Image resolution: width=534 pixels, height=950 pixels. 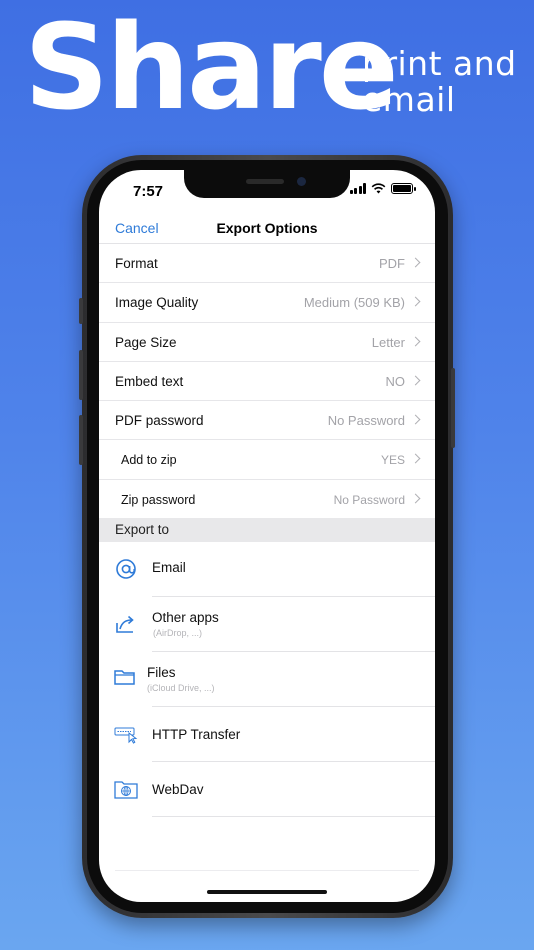 What do you see at coordinates (181, 688) in the screenshot?
I see `export-subtitle: (iCloud Drive, ...)` at bounding box center [181, 688].